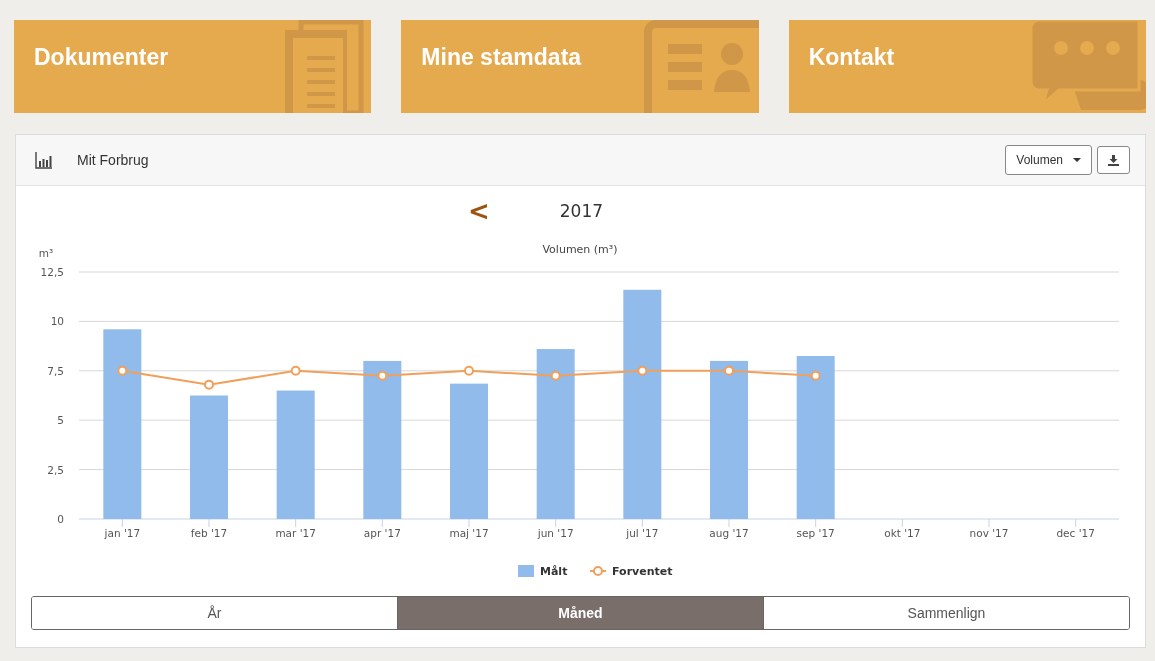  Describe the element at coordinates (478, 211) in the screenshot. I see `previous-year-button: <` at that location.